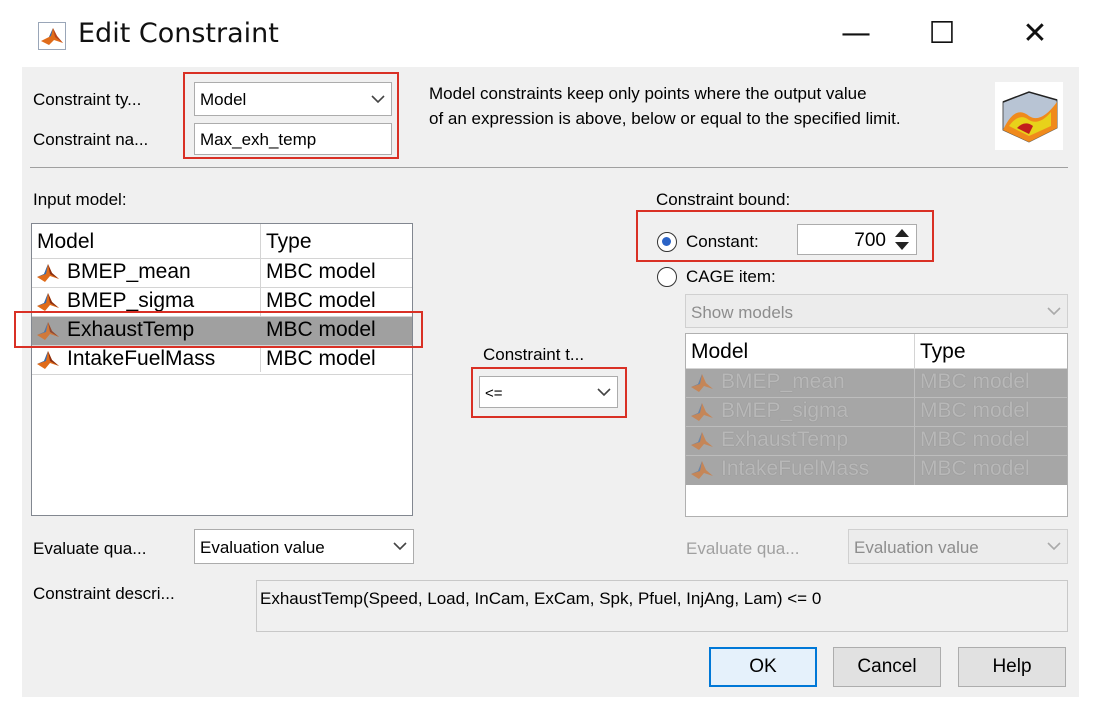  Describe the element at coordinates (1012, 667) in the screenshot. I see `help-button: Help` at that location.